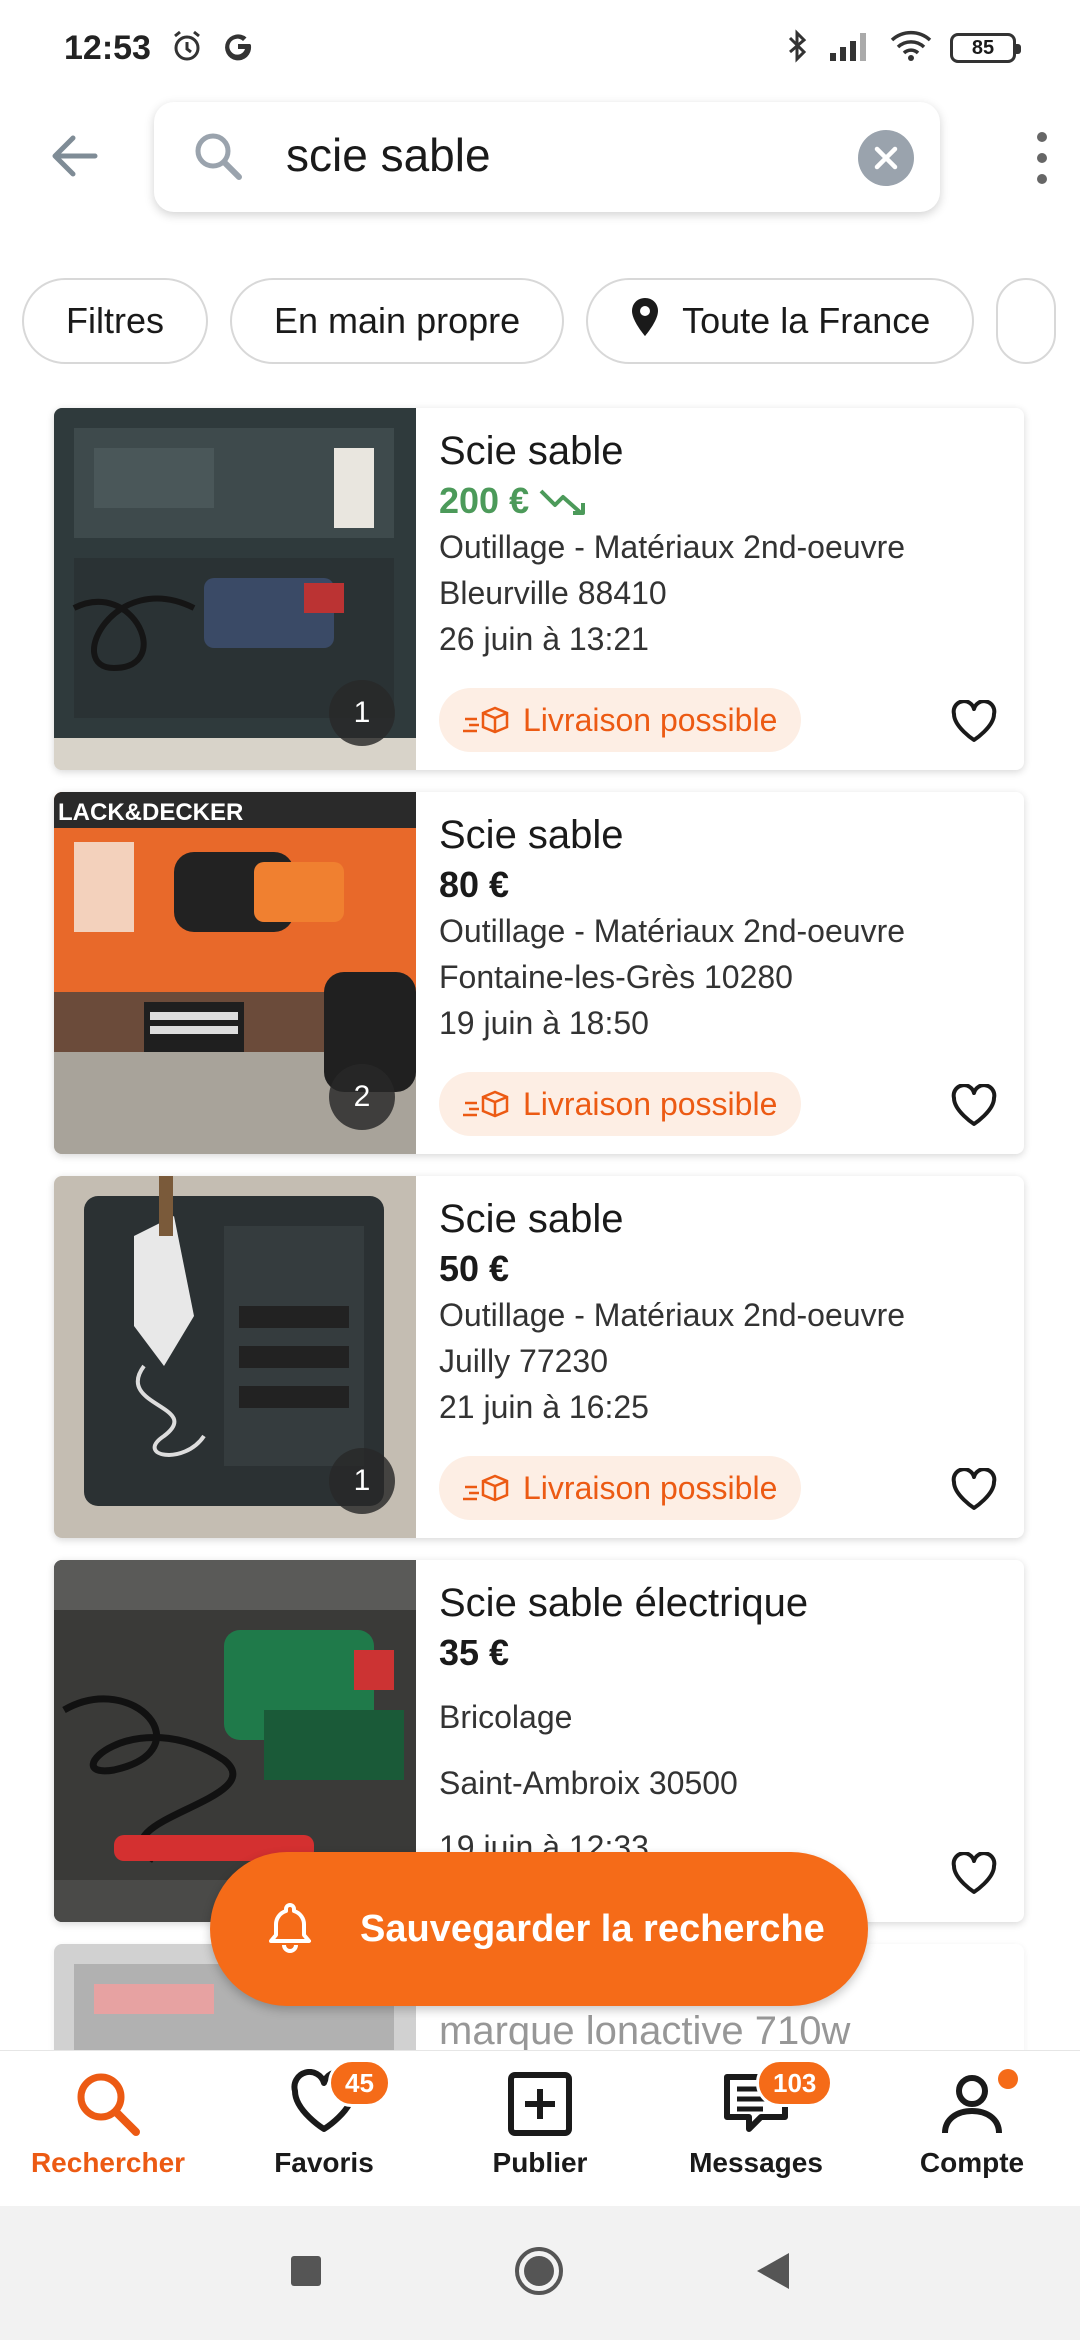 The width and height of the screenshot is (1080, 2340). What do you see at coordinates (238, 48) in the screenshot?
I see `google-icon` at bounding box center [238, 48].